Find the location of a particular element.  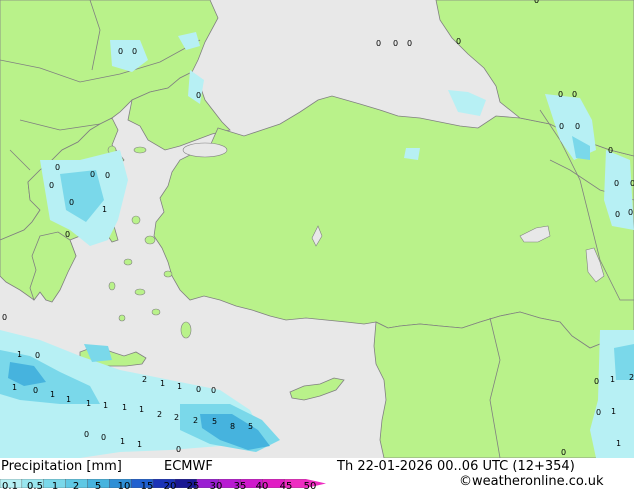

legend-tick-label: 0.1 is located at coordinates (10, 486).